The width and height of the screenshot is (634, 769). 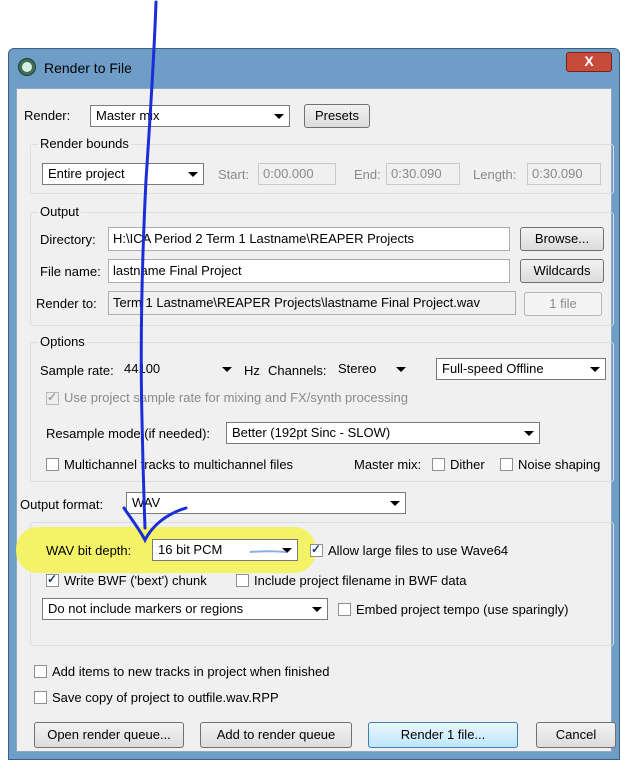 What do you see at coordinates (148, 265) in the screenshot?
I see `pen-arrow-shaft` at bounding box center [148, 265].